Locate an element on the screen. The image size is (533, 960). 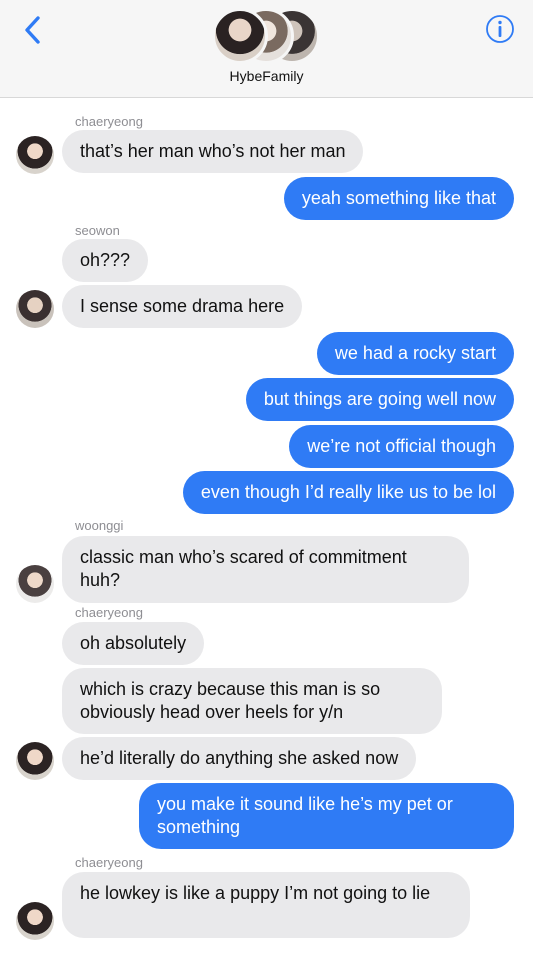
sent-message: we’re not official though is located at coordinates (401, 446).